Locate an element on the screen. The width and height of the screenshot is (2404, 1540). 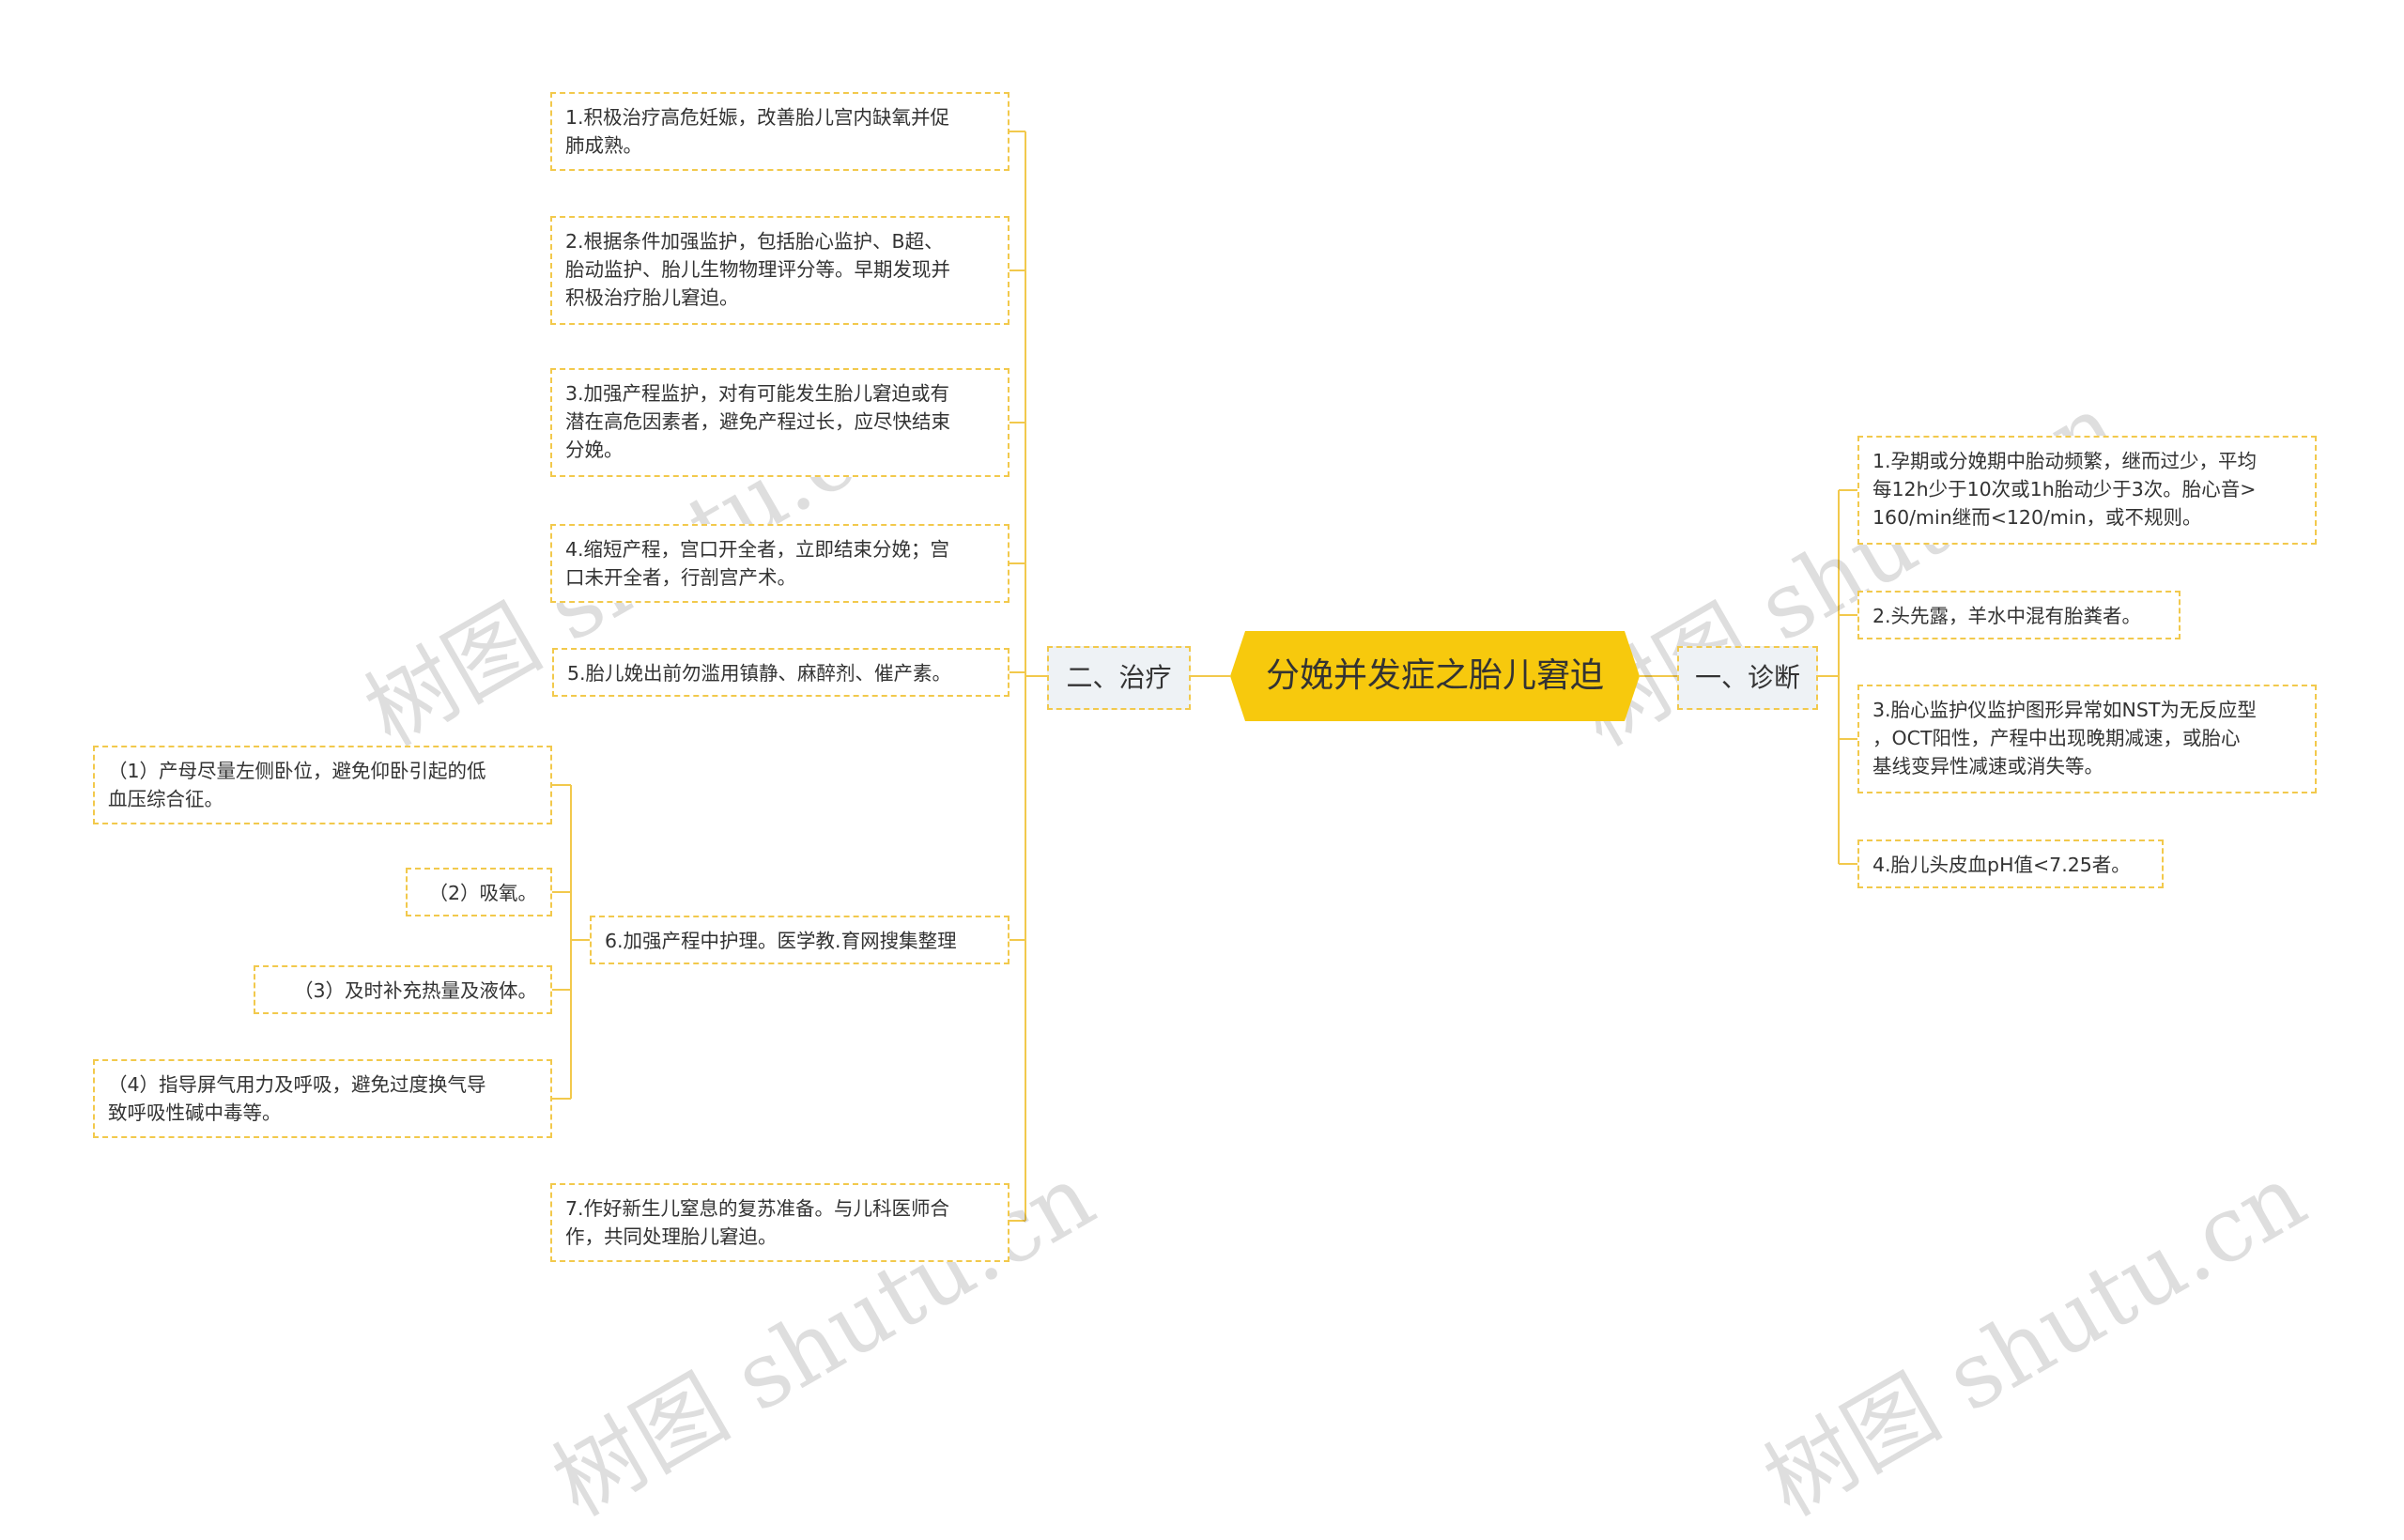
treatment-item-5: 5.胎儿娩出前勿滥用镇静、麻醉剂、催产素。 is located at coordinates (780, 672).